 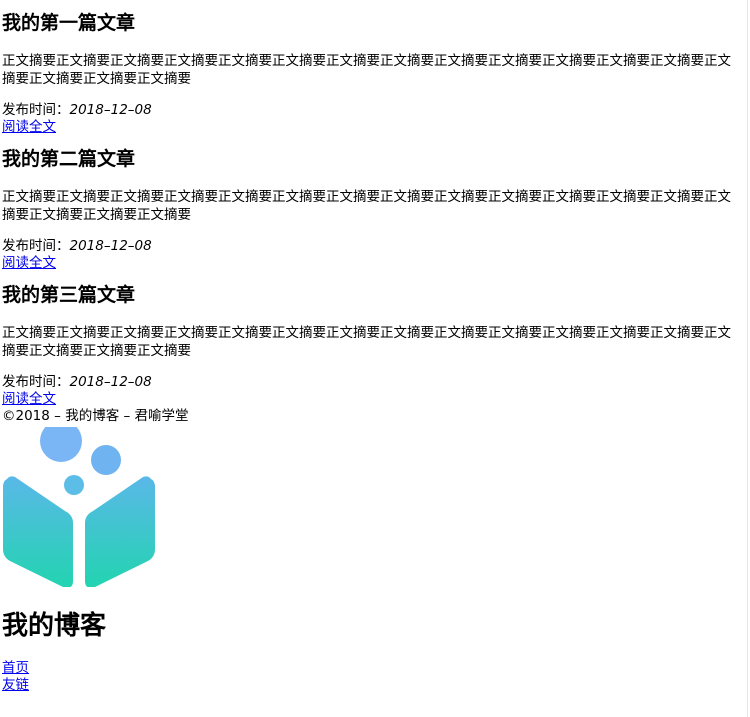 What do you see at coordinates (95, 416) in the screenshot?
I see `footer-copyright: ©2018 – 我的博客 – 君喻学堂` at bounding box center [95, 416].